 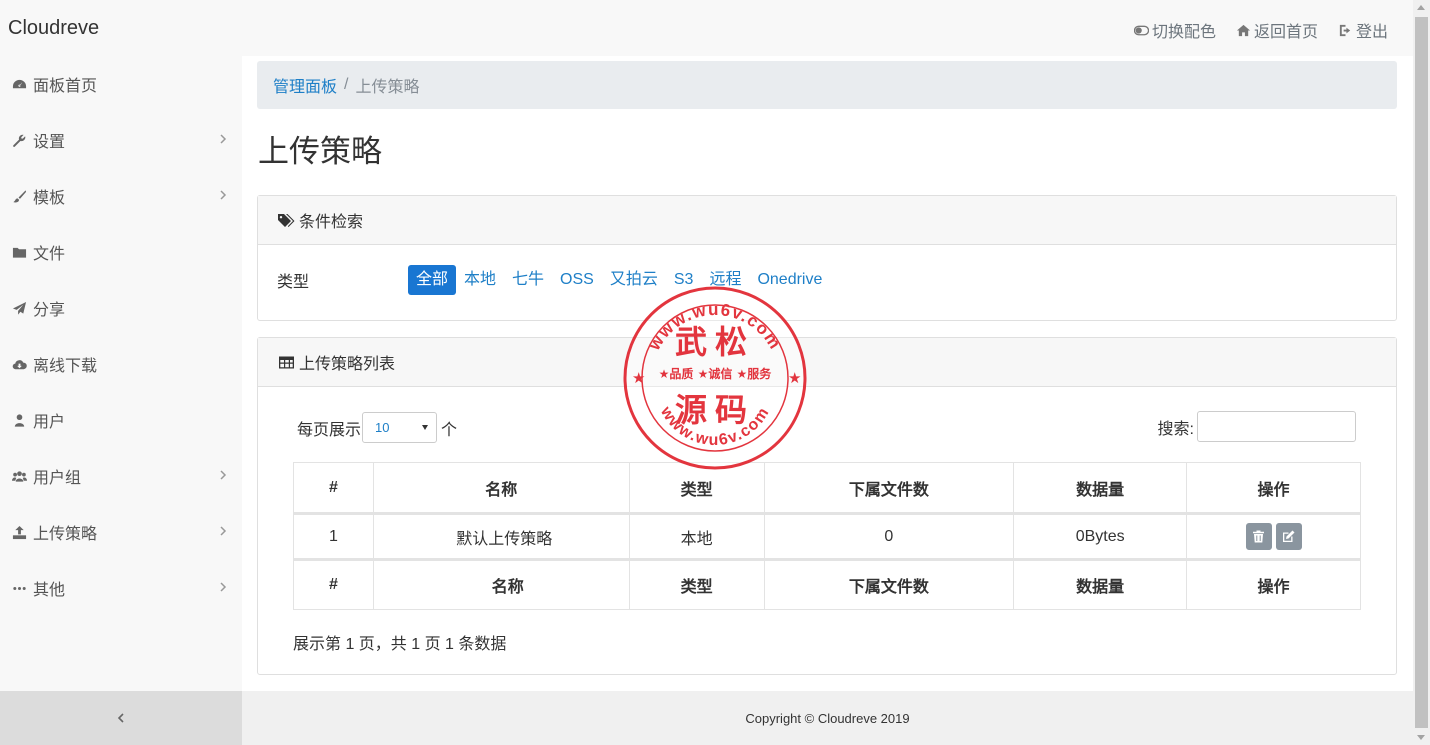 What do you see at coordinates (889, 488) in the screenshot?
I see `column-header-file-count: 下属文件数` at bounding box center [889, 488].